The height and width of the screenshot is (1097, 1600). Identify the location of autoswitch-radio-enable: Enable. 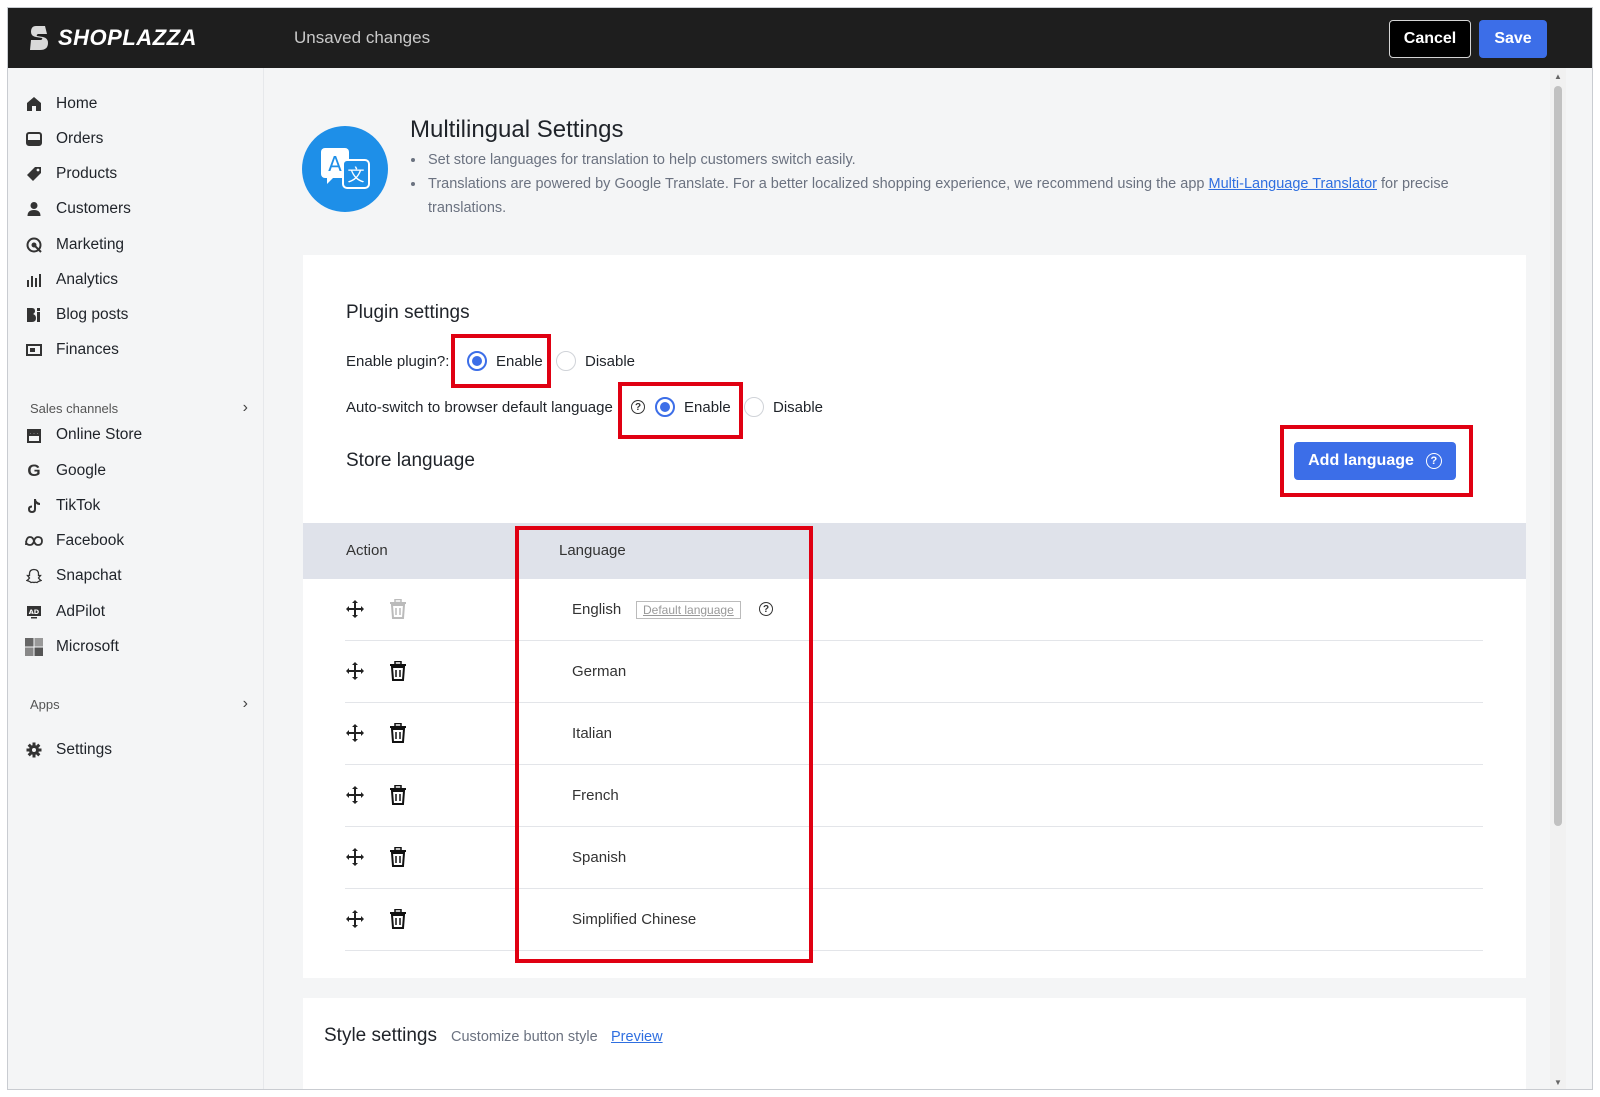
(693, 407).